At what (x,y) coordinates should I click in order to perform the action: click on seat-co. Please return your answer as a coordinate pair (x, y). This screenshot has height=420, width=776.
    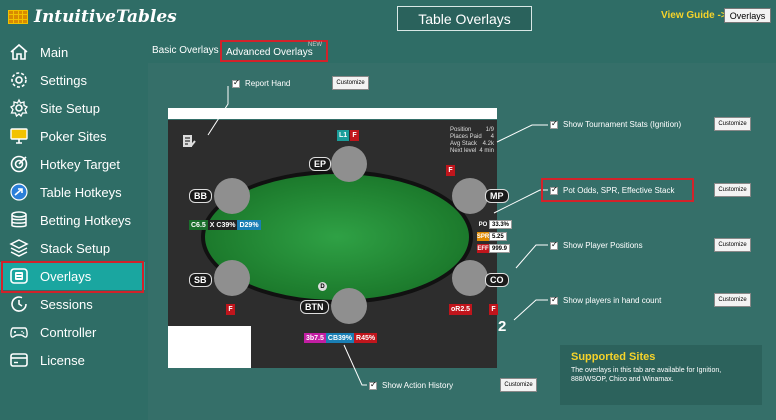
    Looking at the image, I should click on (470, 278).